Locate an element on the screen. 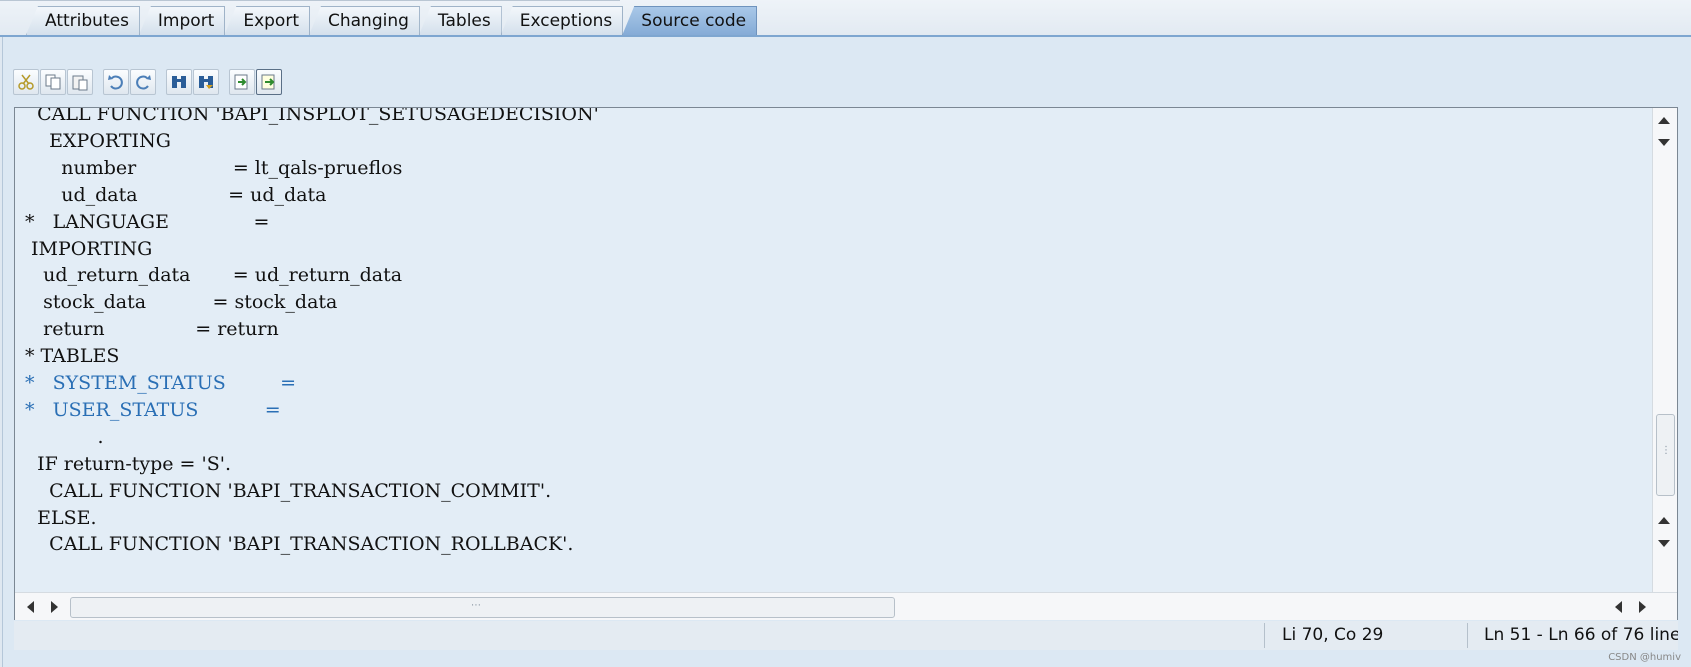 This screenshot has height=667, width=1691. pattern-icon is located at coordinates (268, 82).